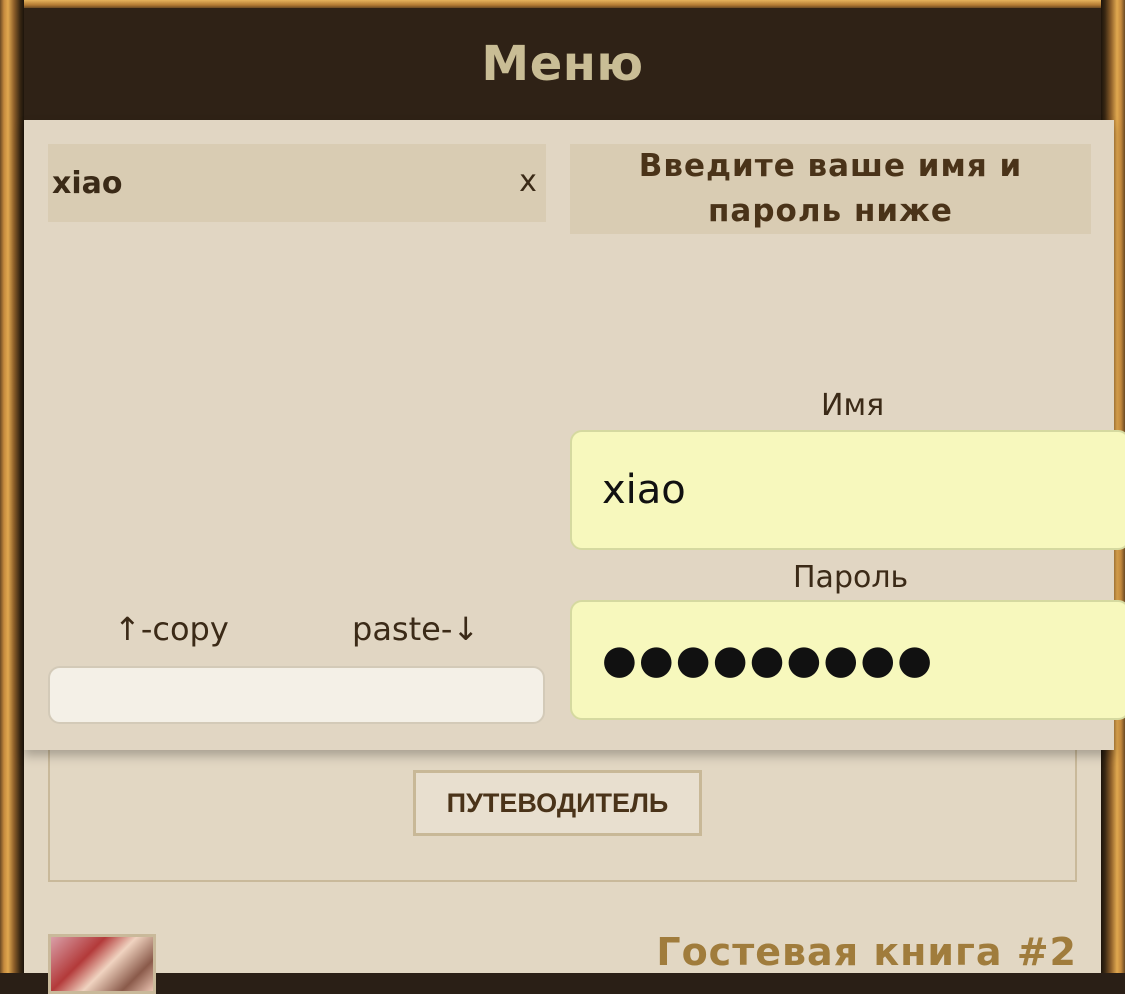  I want to click on menu-header: Меню, so click(562, 64).